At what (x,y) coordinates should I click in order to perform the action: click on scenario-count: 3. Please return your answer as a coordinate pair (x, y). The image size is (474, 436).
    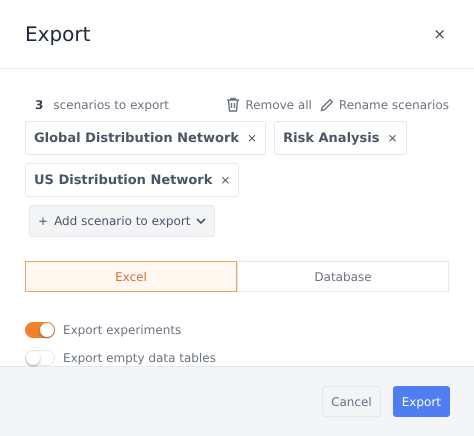
    Looking at the image, I should click on (39, 105).